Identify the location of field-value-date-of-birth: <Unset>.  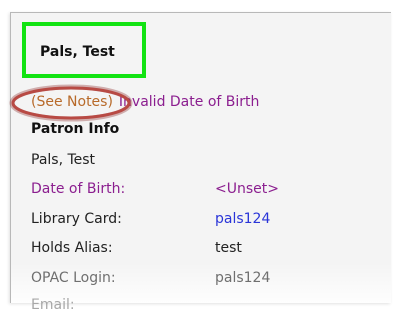
(247, 189).